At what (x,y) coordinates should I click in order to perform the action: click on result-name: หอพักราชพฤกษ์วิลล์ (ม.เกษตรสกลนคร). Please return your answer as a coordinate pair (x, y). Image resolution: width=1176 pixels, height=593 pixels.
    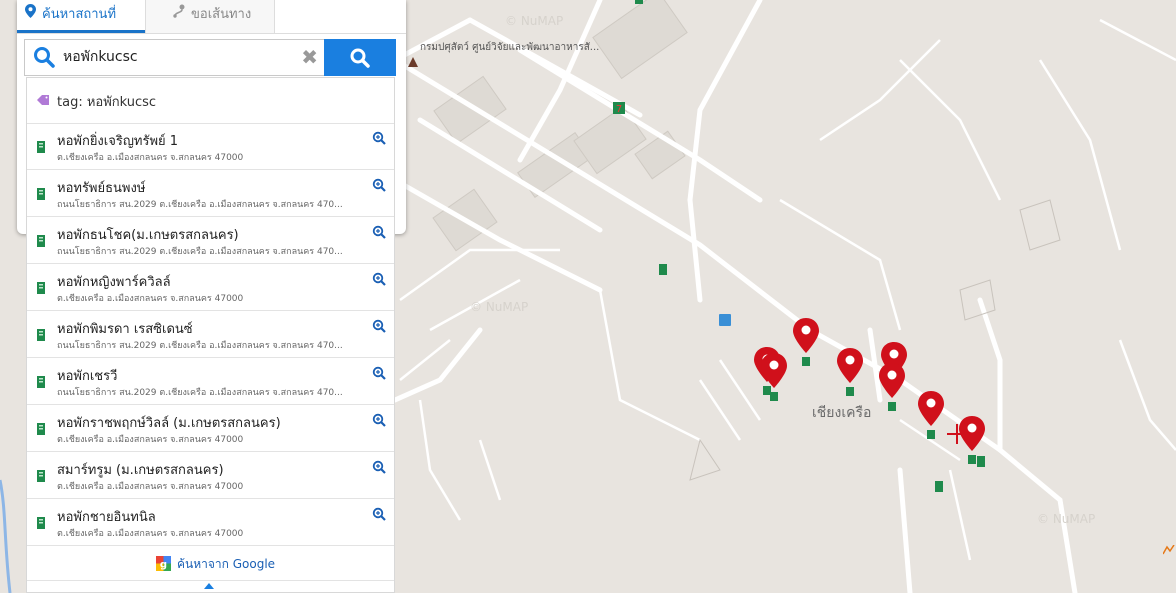
    Looking at the image, I should click on (169, 423).